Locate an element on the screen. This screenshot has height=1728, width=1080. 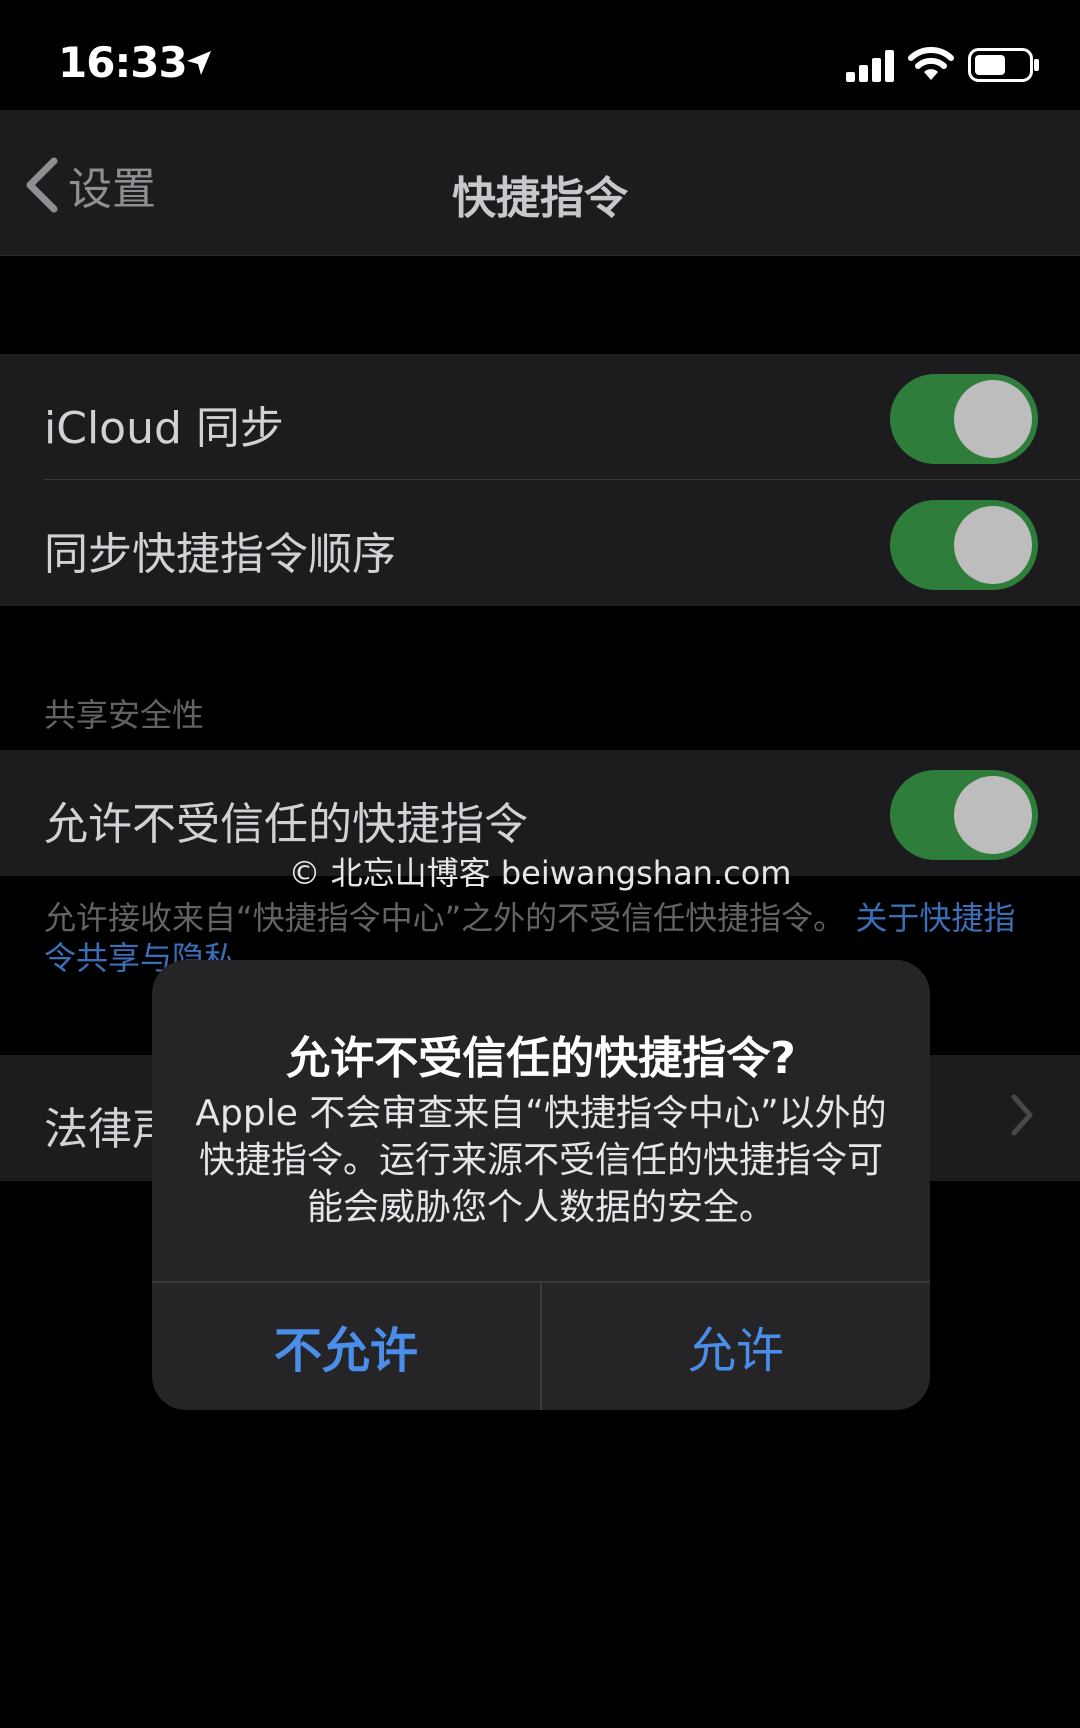
wifi-icon is located at coordinates (931, 63).